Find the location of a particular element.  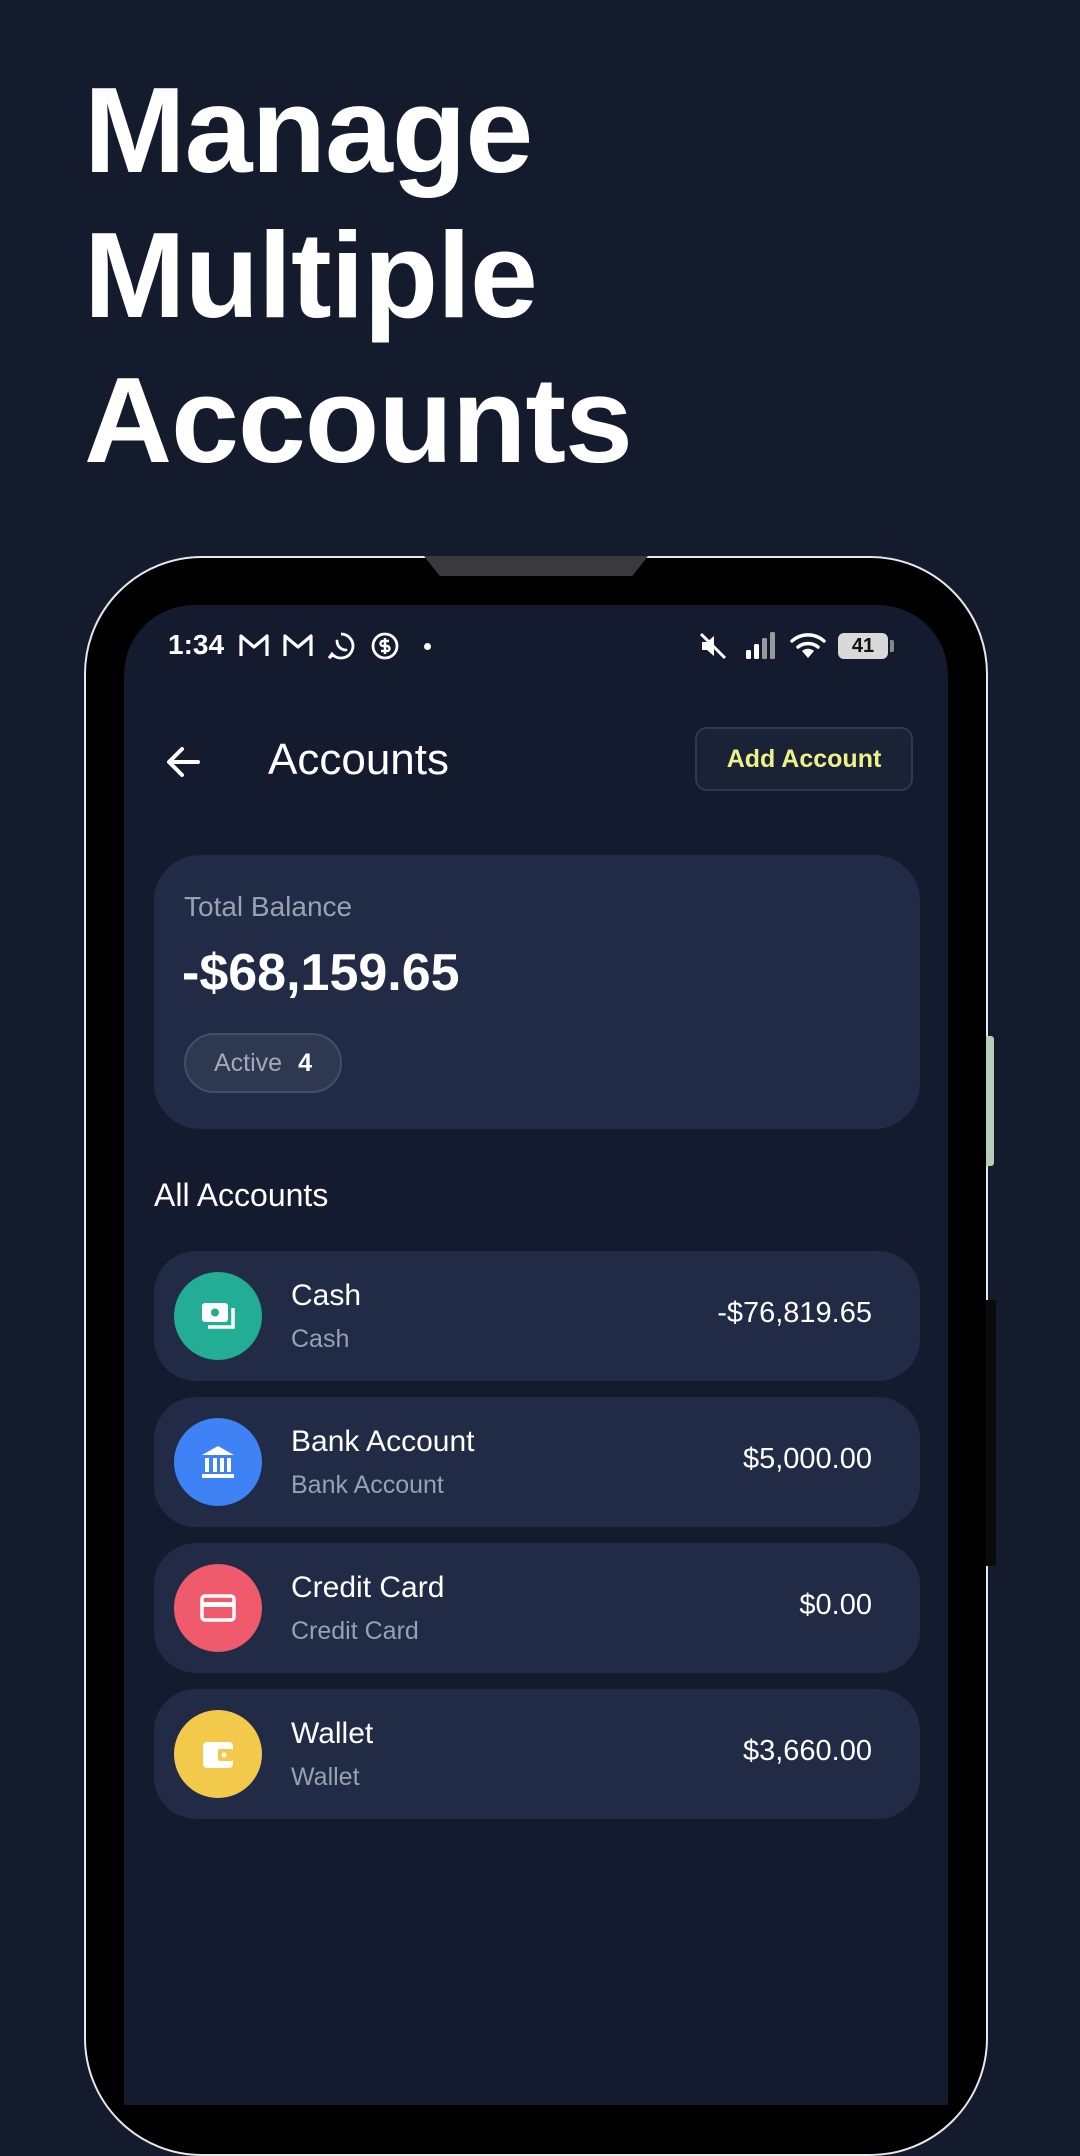

account-item-bank-account: Bank Account Bank Account $5,000.00 is located at coordinates (537, 1462).